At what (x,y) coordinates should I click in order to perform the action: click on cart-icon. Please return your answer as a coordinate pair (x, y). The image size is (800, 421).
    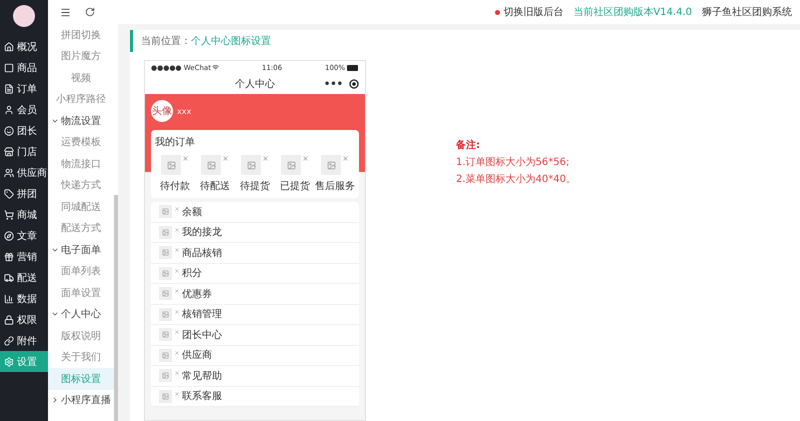
    Looking at the image, I should click on (9, 215).